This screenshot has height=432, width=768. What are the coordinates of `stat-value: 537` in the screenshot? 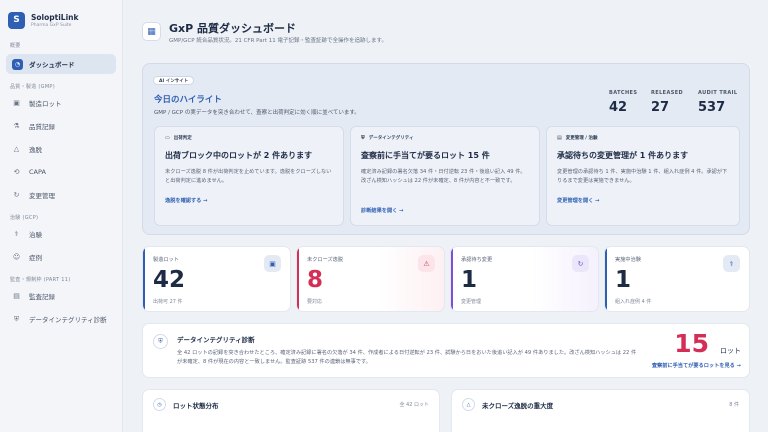 It's located at (712, 107).